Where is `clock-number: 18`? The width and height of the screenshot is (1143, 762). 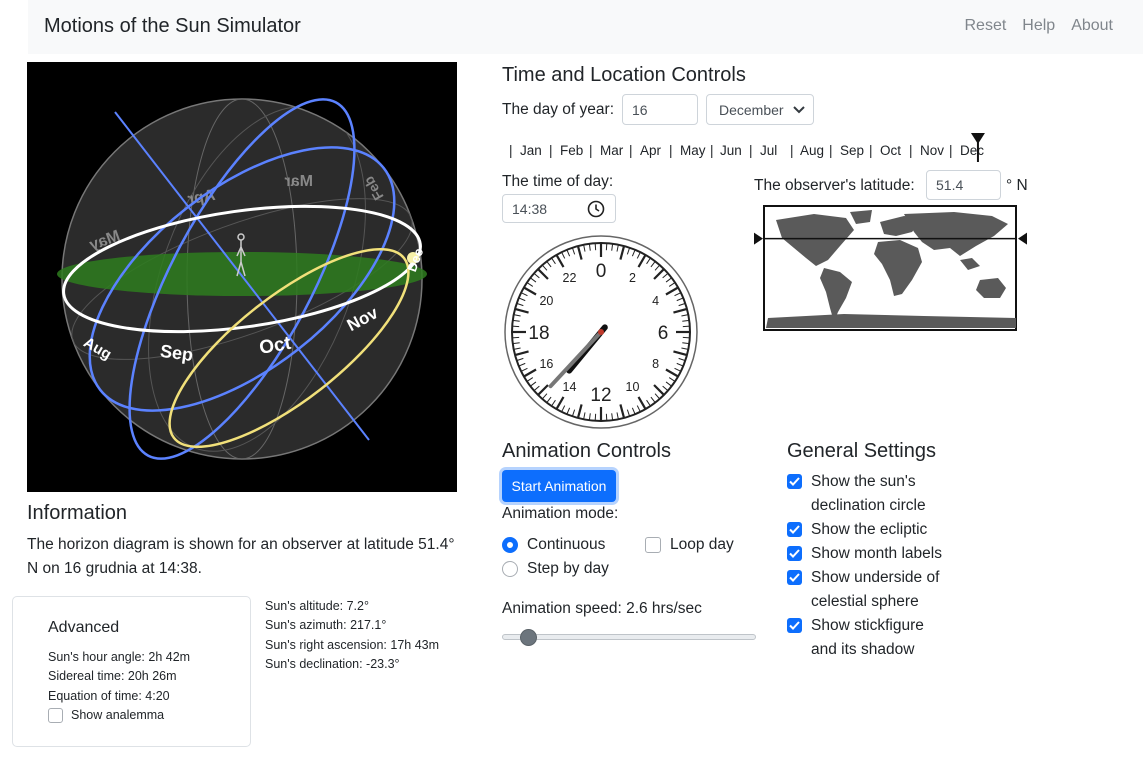
clock-number: 18 is located at coordinates (538, 333).